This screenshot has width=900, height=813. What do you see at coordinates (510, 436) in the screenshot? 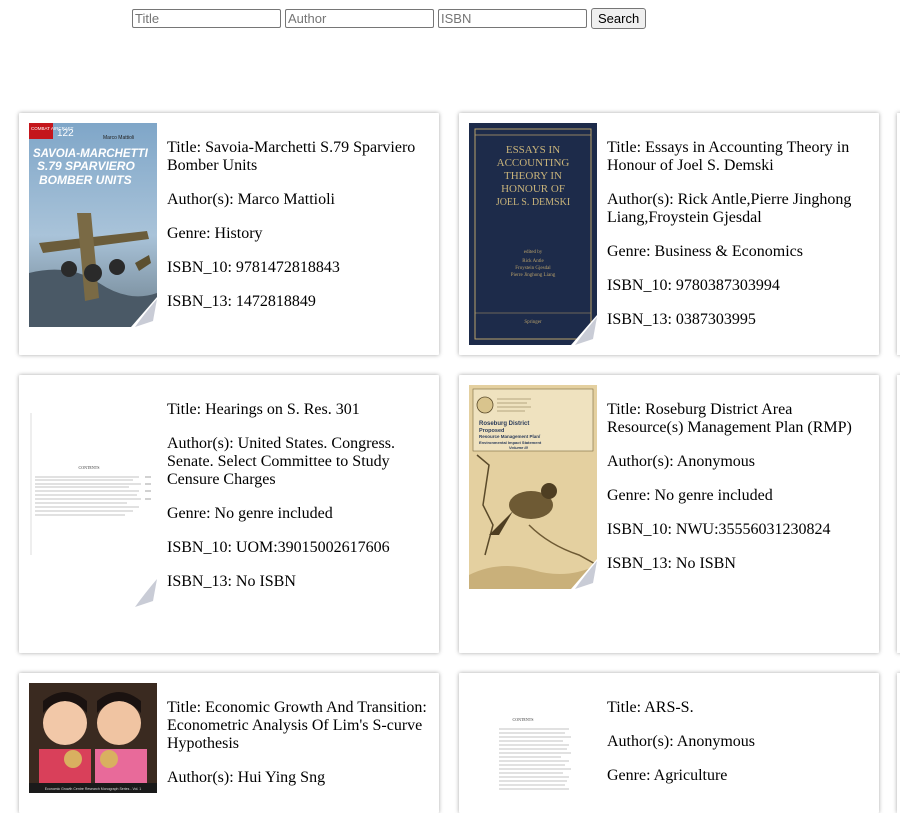
I see `cover-title-line3: Resource Management Plan/` at bounding box center [510, 436].